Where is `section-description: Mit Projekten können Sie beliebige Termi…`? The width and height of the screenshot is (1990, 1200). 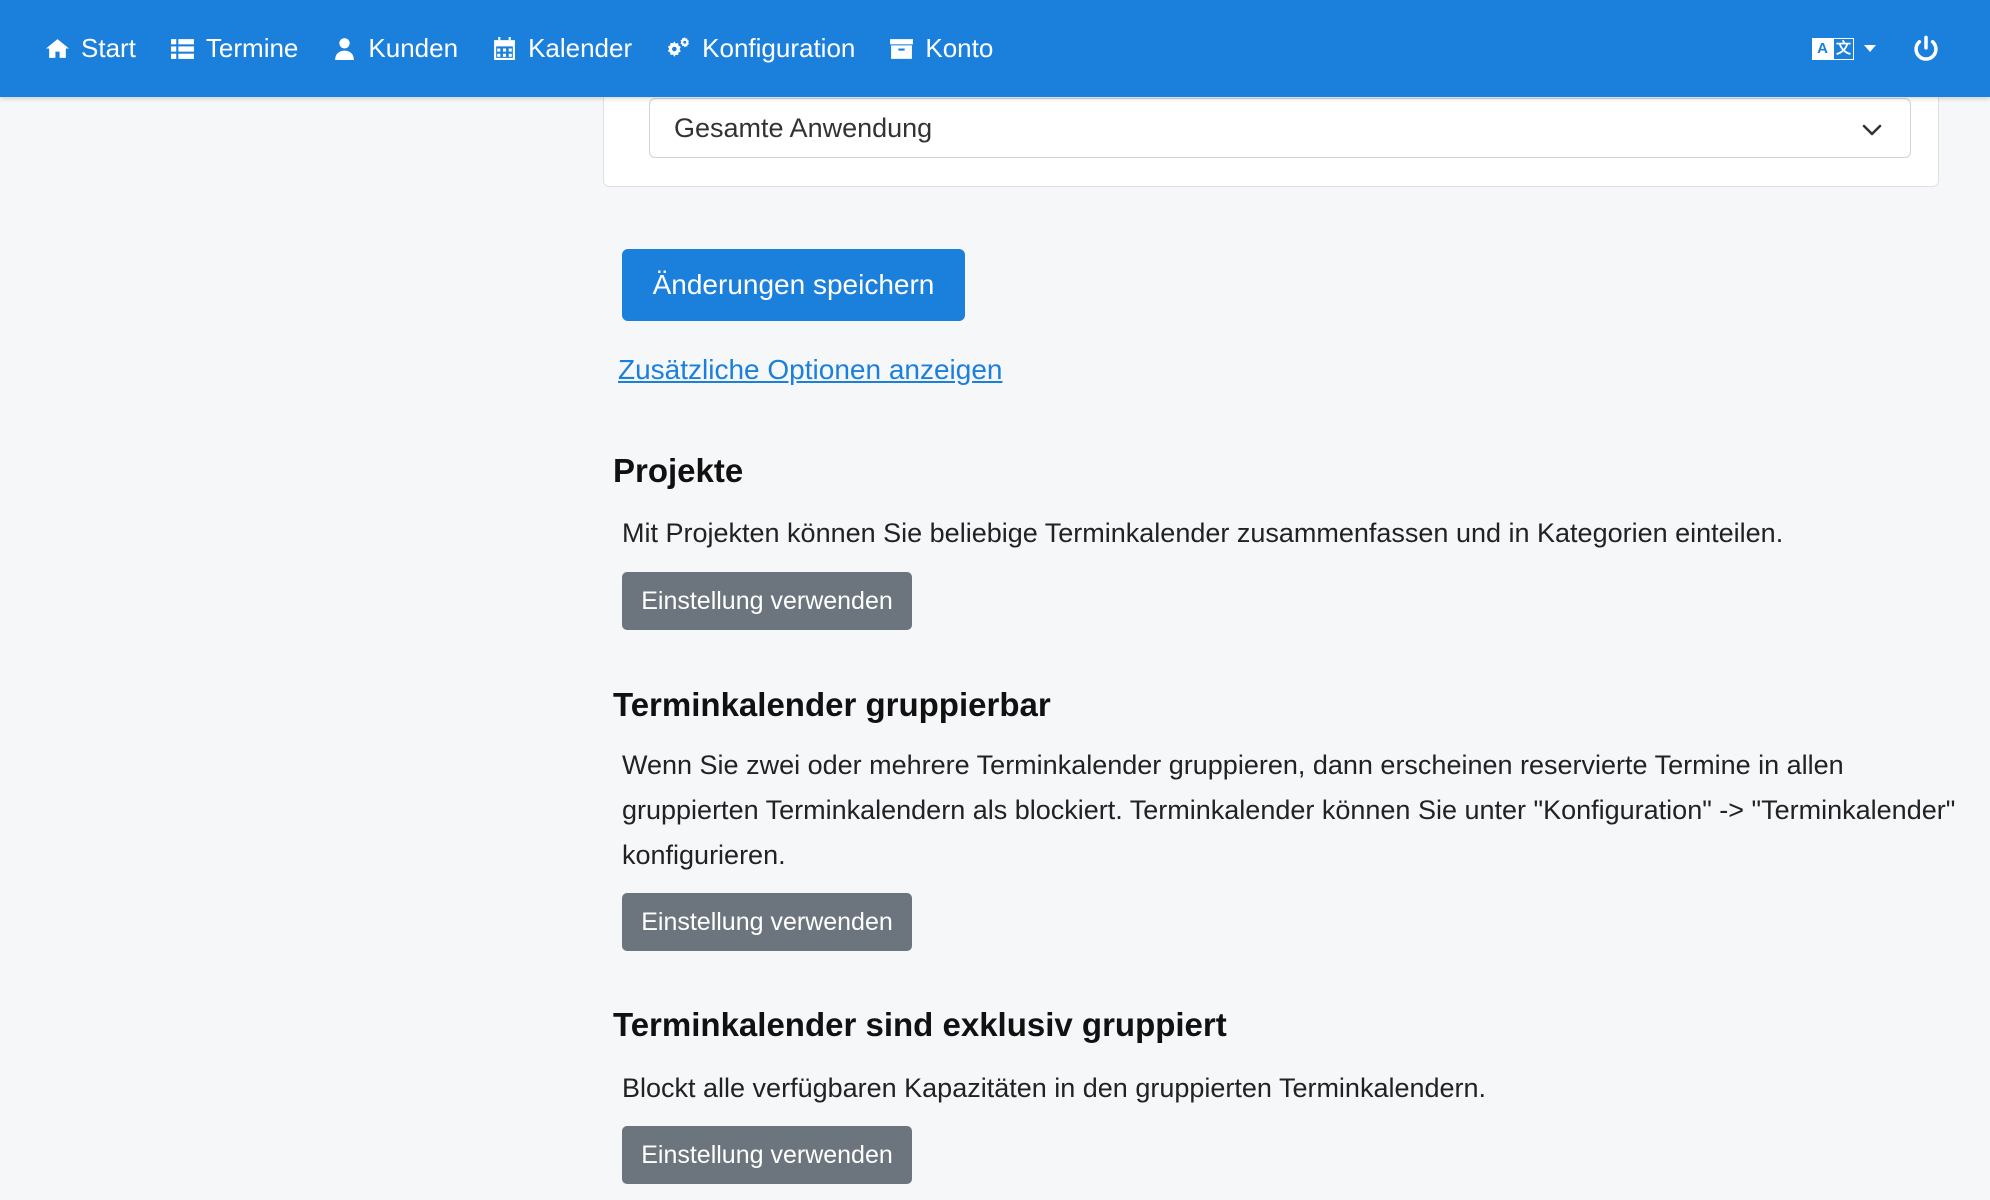
section-description: Mit Projekten können Sie beliebige Termi… is located at coordinates (1203, 533).